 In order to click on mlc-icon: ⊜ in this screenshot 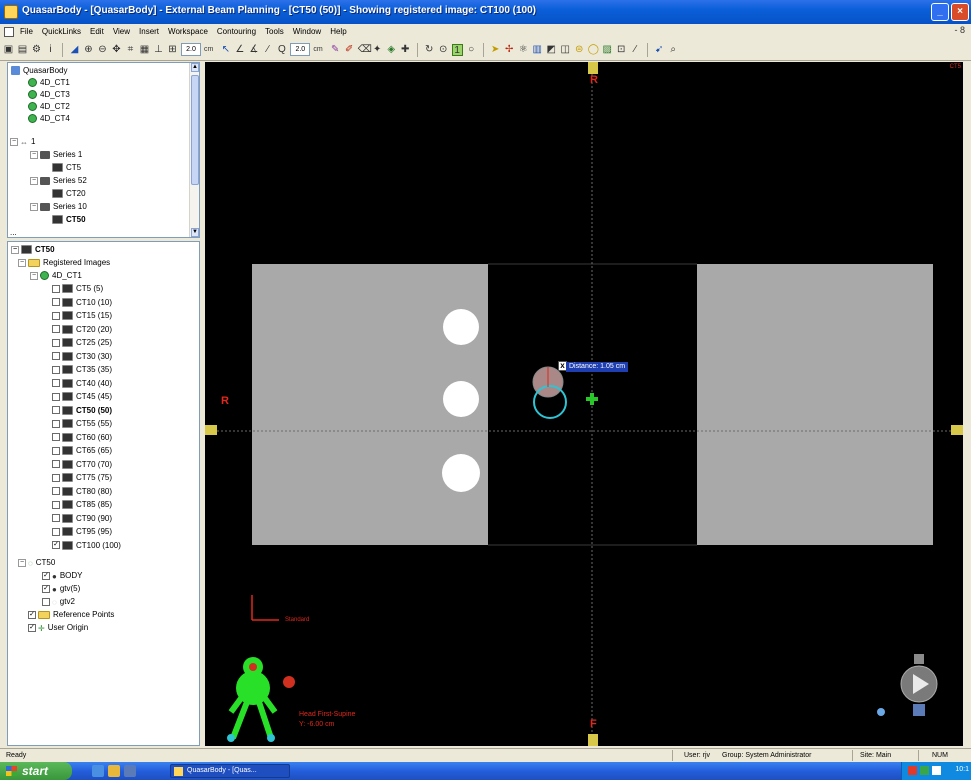, I will do `click(579, 50)`.